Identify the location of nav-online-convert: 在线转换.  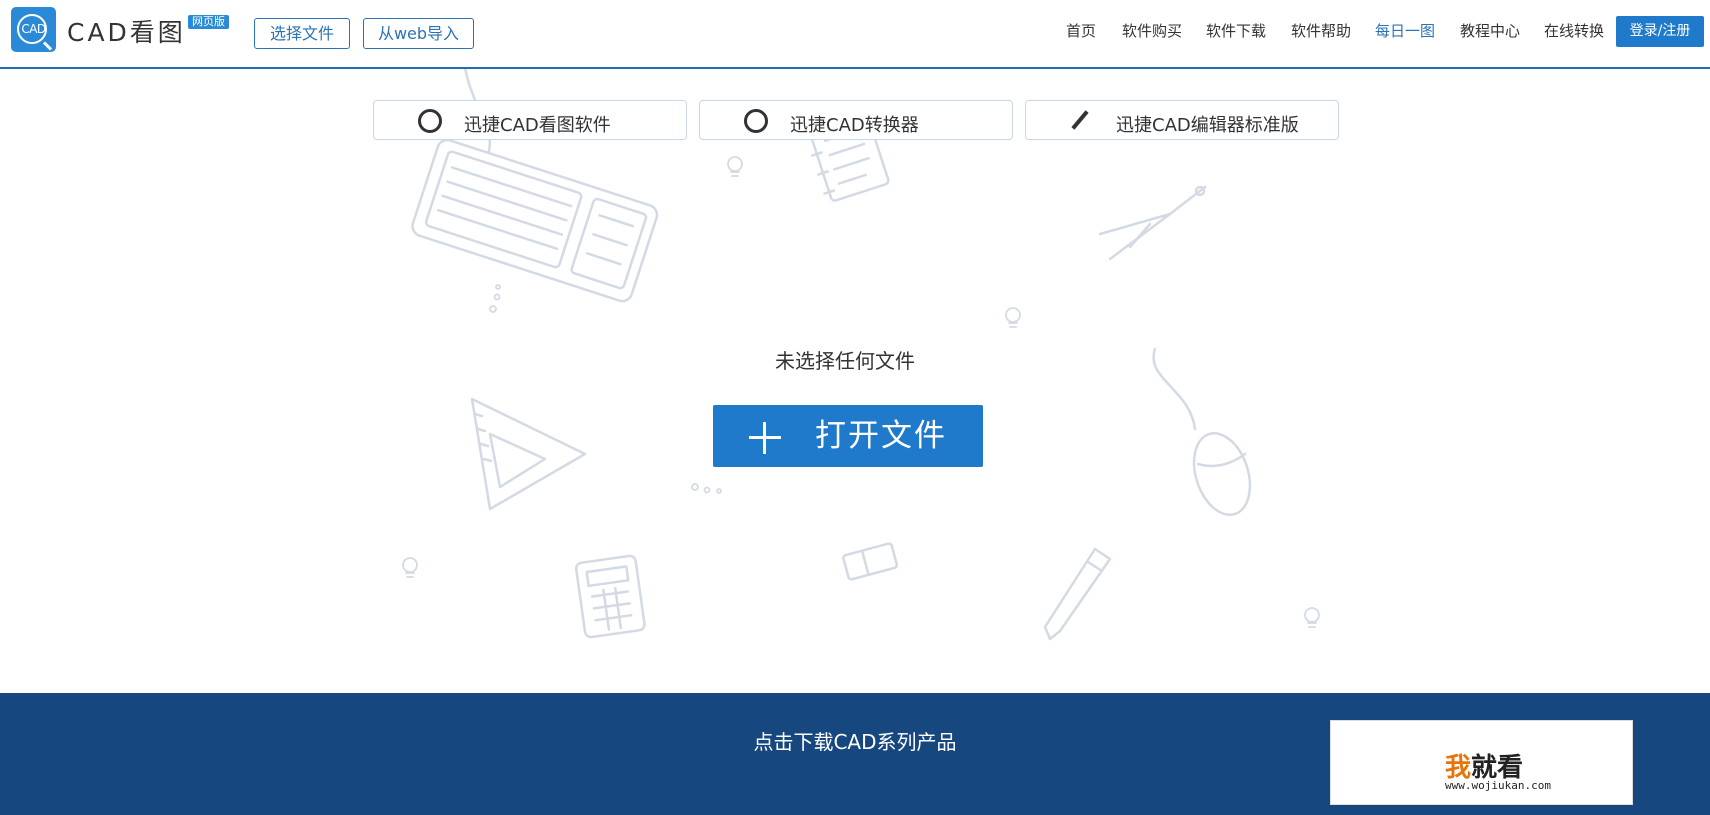
(1574, 31).